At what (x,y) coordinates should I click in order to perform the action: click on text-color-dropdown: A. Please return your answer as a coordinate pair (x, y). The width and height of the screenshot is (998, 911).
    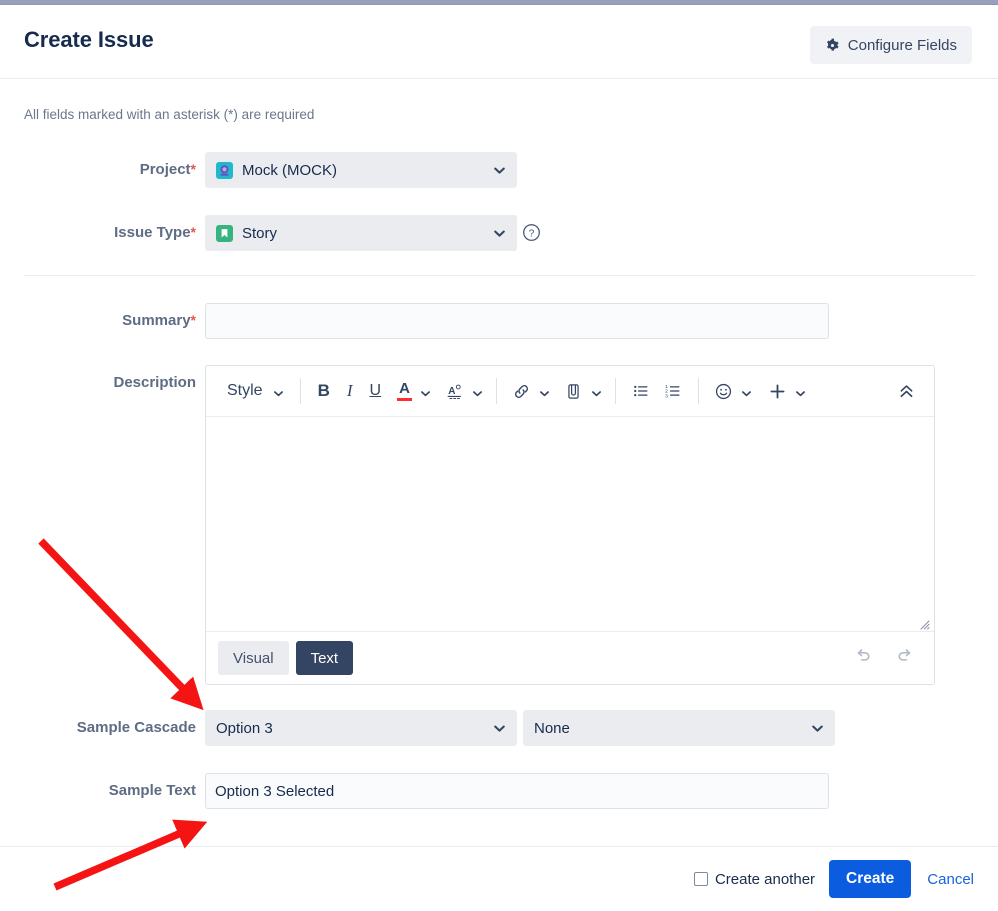
    Looking at the image, I should click on (412, 391).